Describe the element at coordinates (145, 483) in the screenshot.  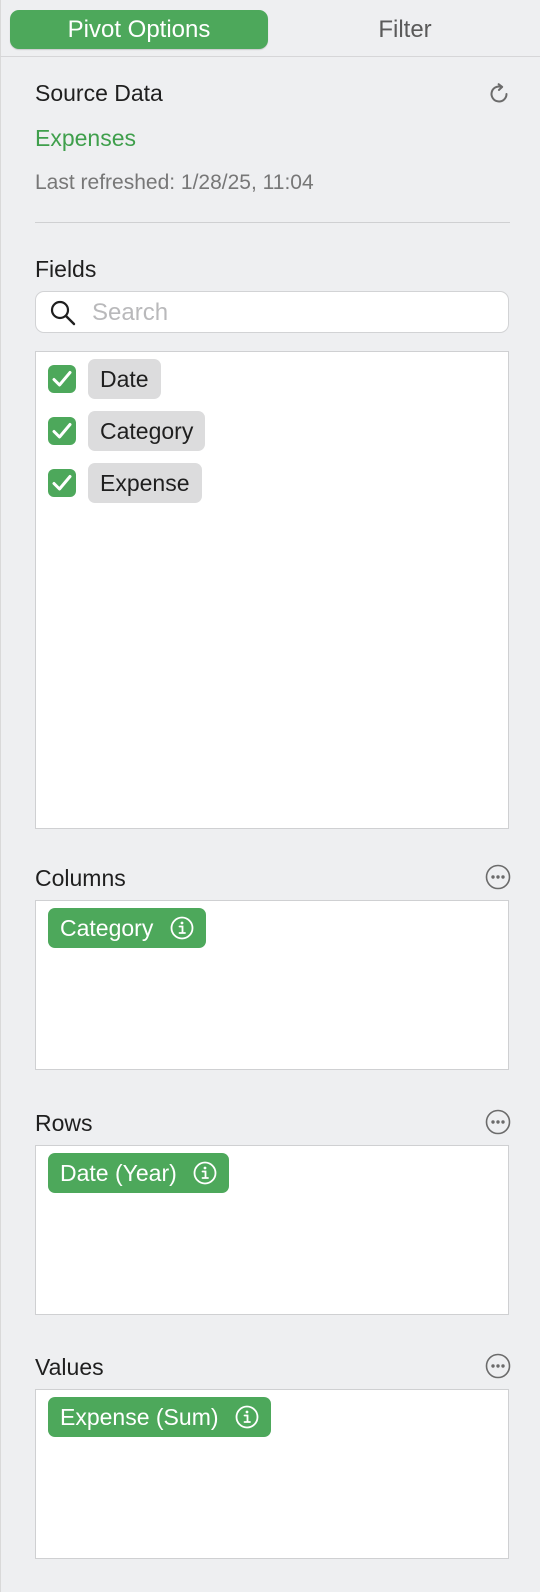
I see `field-chip: Expense` at that location.